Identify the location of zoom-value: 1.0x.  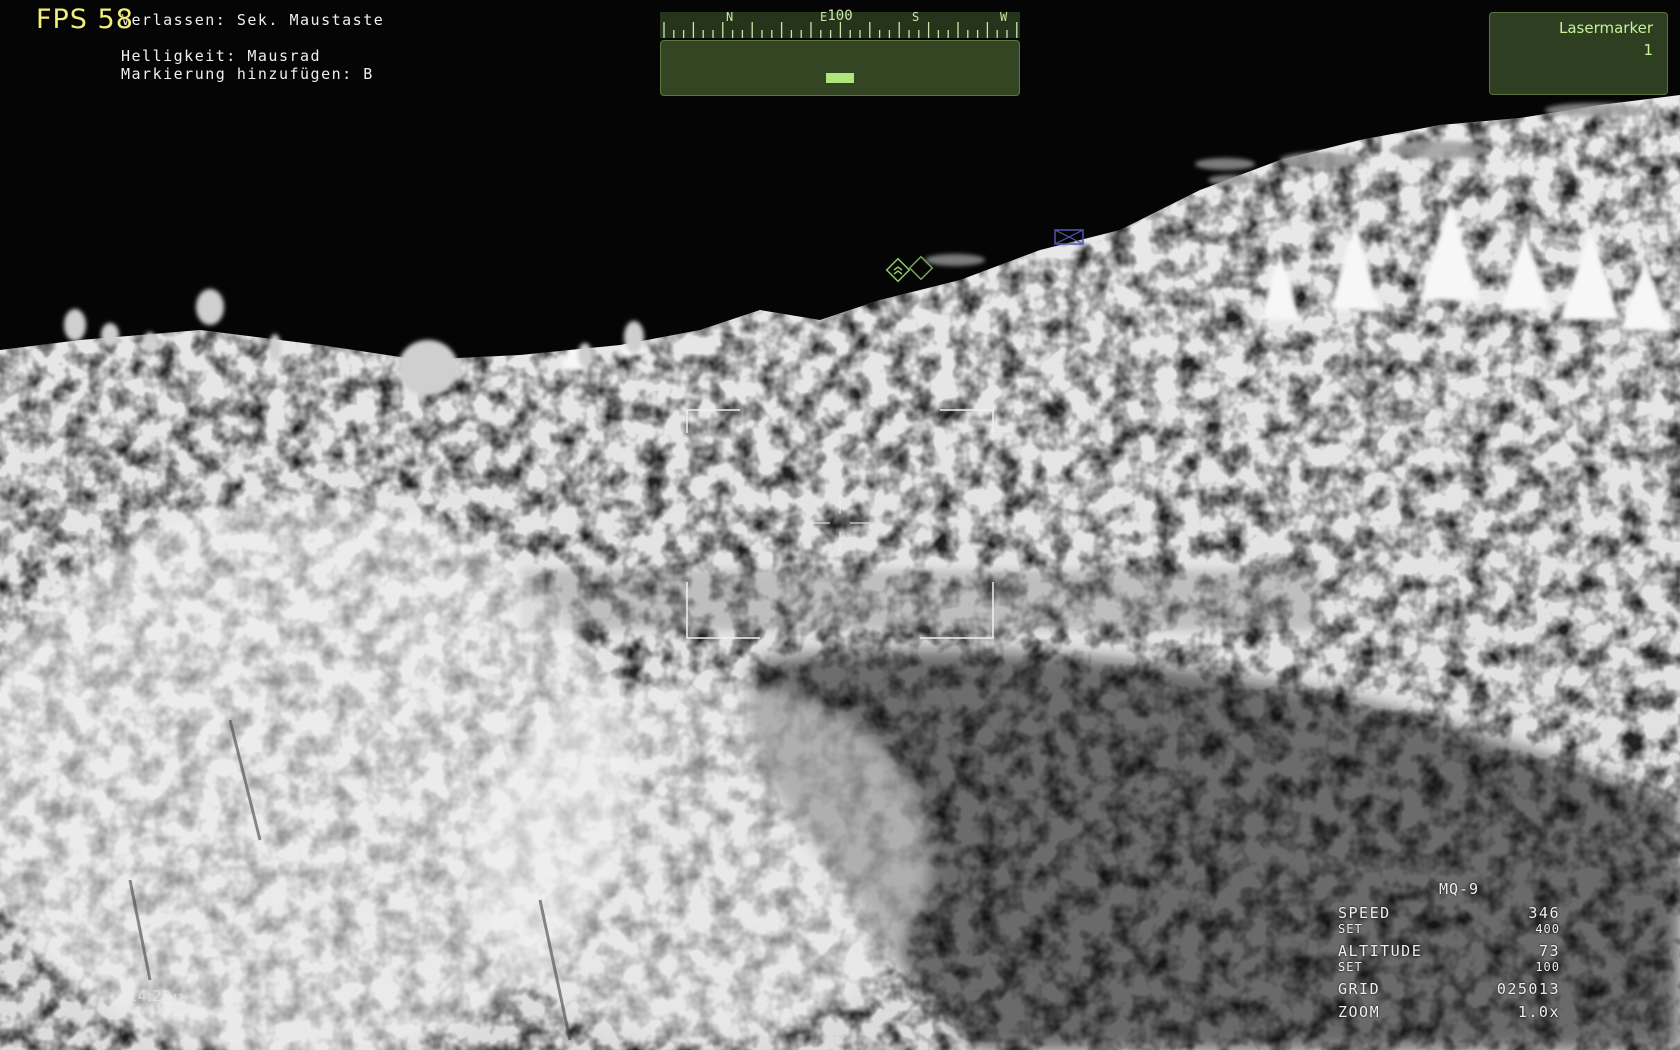
(1538, 1012).